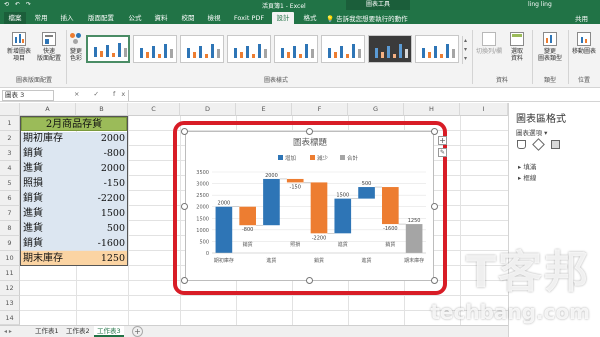  Describe the element at coordinates (208, 109) in the screenshot. I see `column-header: D` at that location.